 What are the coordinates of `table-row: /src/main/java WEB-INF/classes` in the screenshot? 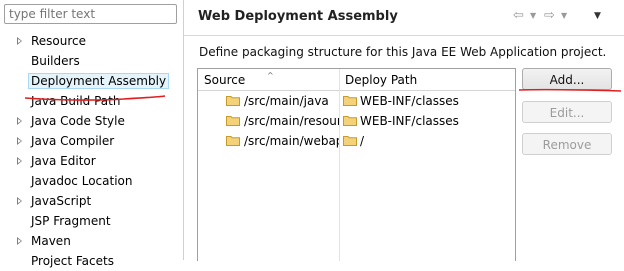 It's located at (356, 101).